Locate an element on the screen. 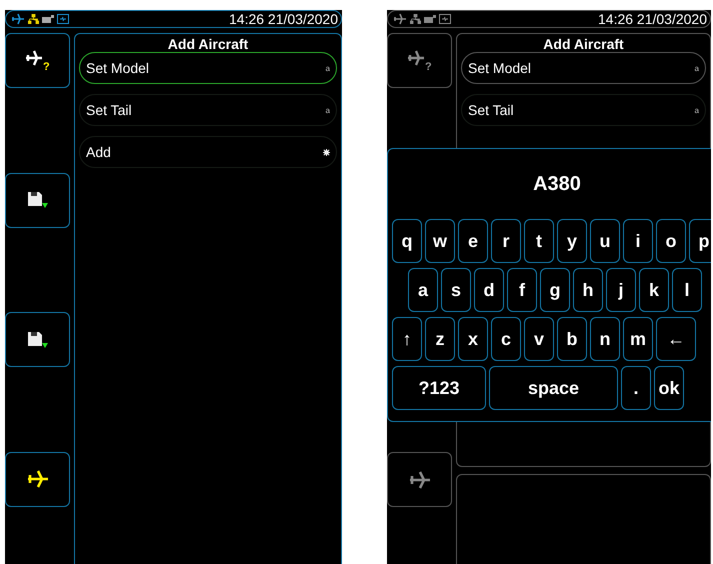 Image resolution: width=713 pixels, height=564 pixels. keyboard-key: g is located at coordinates (555, 290).